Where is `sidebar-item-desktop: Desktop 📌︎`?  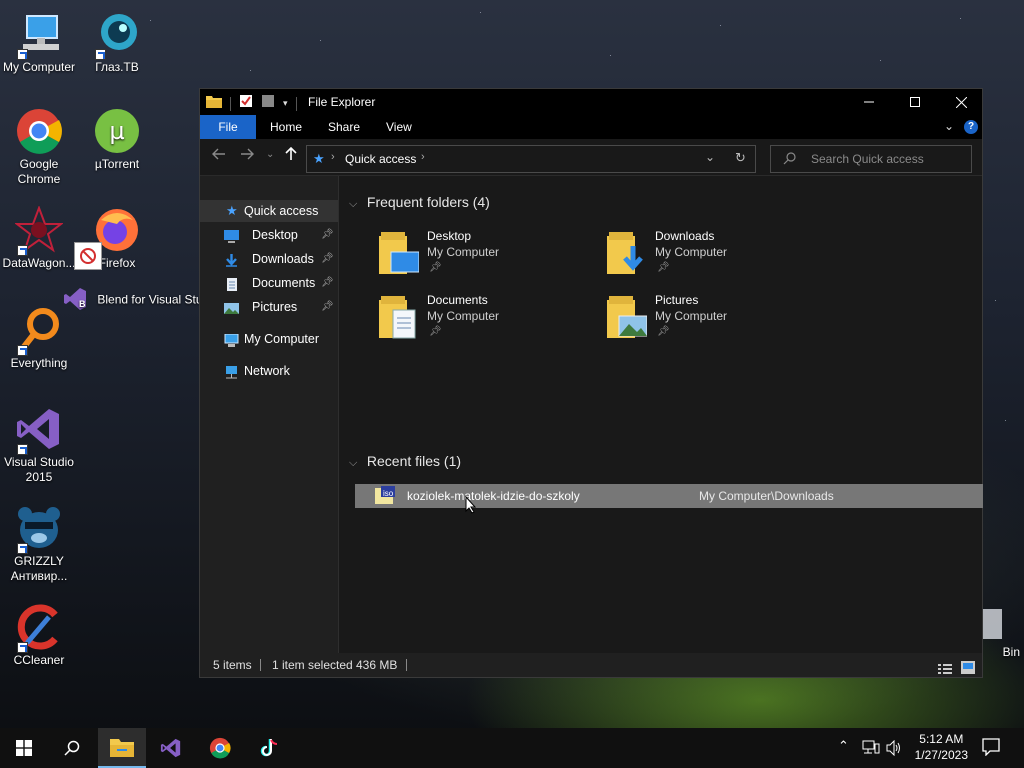 sidebar-item-desktop: Desktop 📌︎ is located at coordinates (269, 235).